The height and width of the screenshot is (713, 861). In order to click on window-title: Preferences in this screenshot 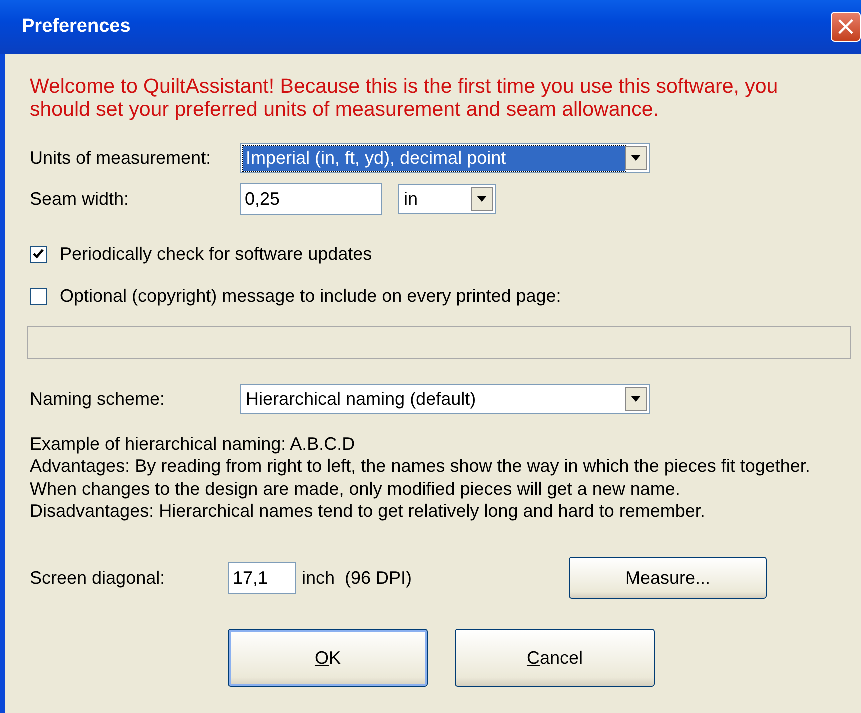, I will do `click(76, 27)`.